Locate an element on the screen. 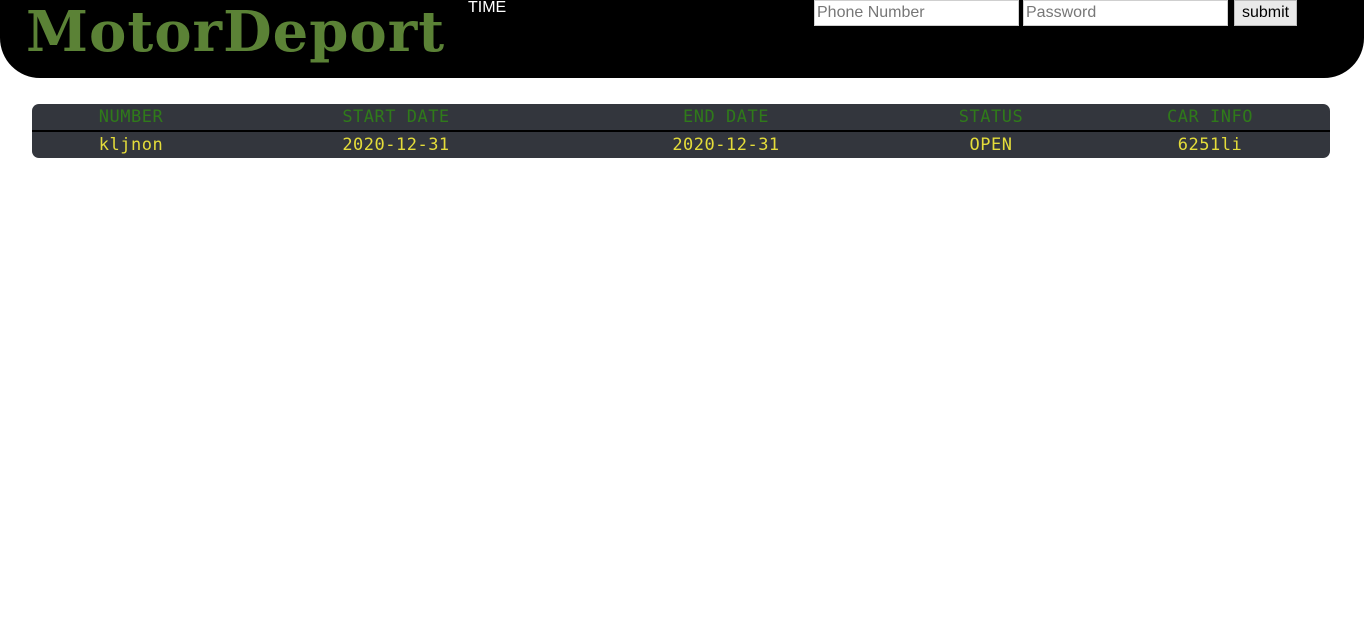  cell-car-info: 6251li is located at coordinates (1210, 145).